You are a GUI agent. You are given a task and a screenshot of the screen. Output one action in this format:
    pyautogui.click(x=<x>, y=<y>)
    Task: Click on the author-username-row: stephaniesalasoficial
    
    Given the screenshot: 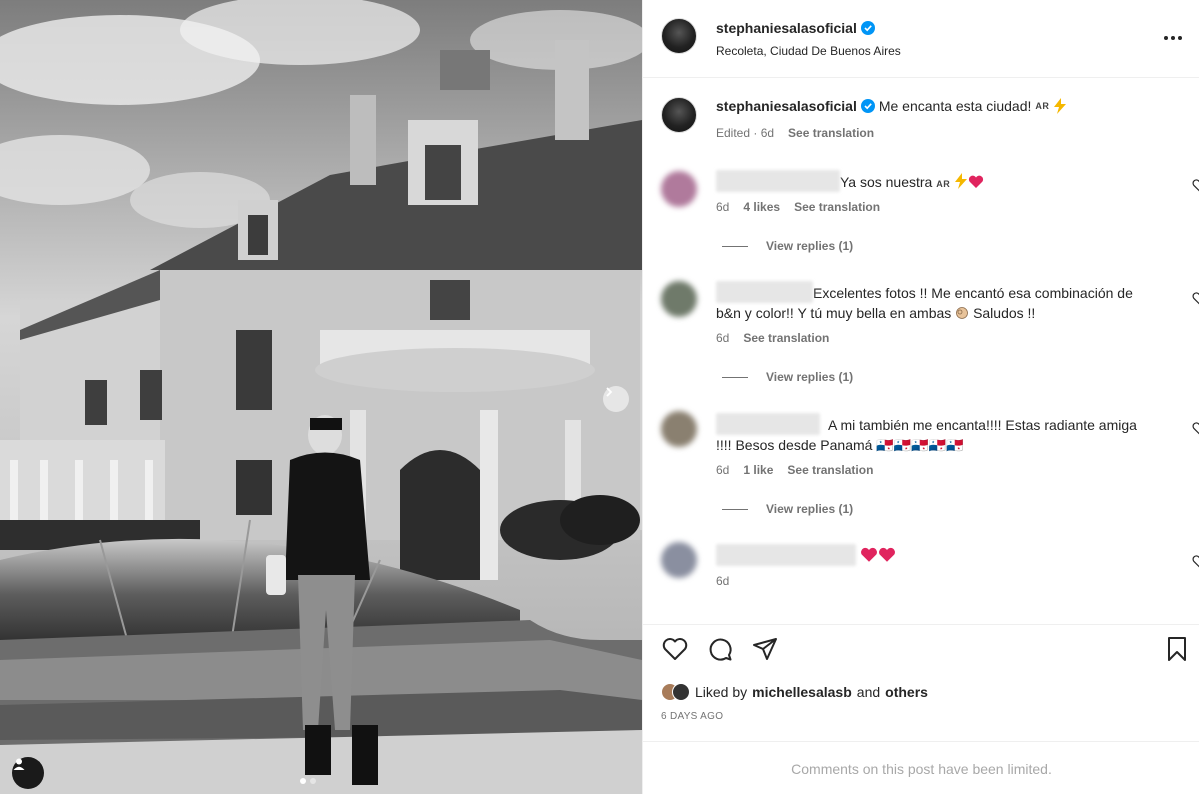 What is the action you would take?
    pyautogui.click(x=795, y=28)
    